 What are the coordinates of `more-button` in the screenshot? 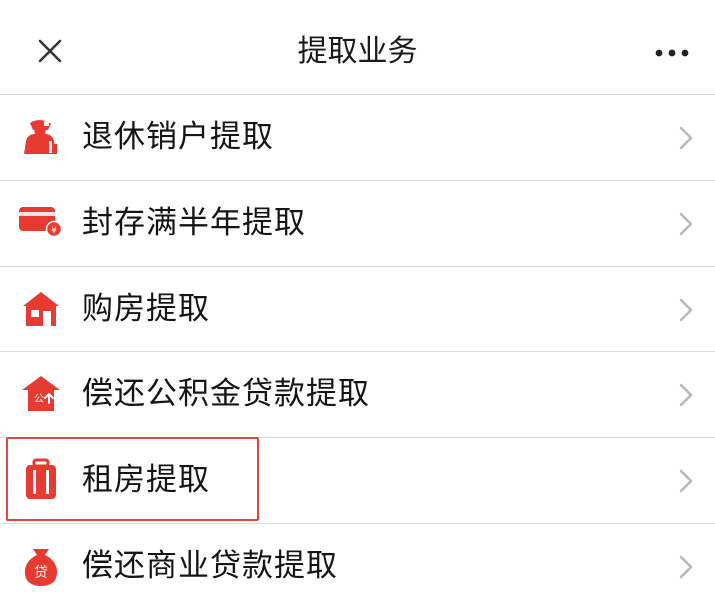 It's located at (672, 53).